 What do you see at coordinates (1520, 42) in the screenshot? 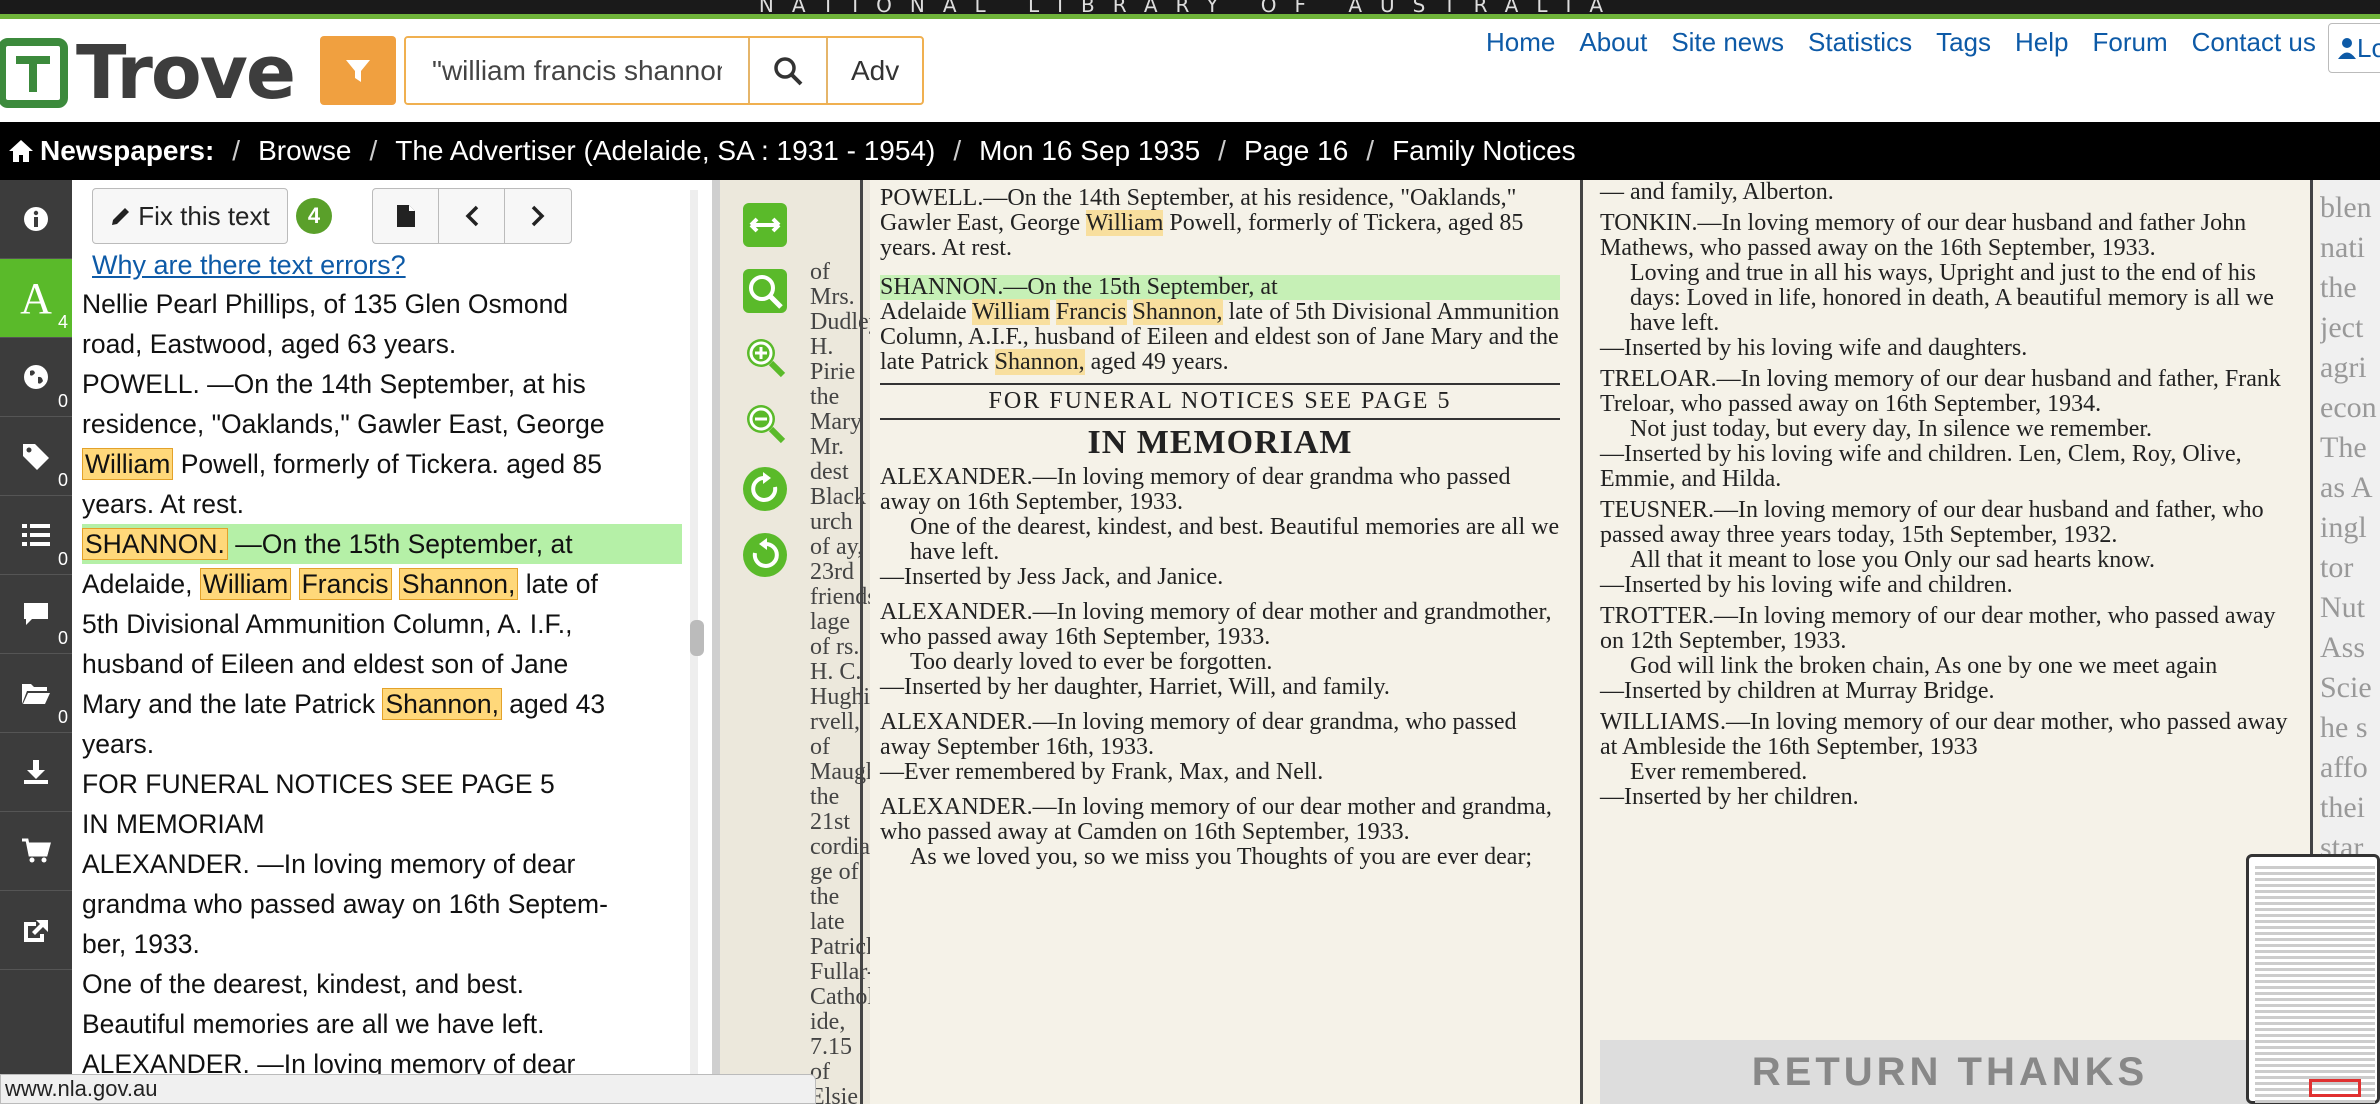
I see `nav-home: Home` at bounding box center [1520, 42].